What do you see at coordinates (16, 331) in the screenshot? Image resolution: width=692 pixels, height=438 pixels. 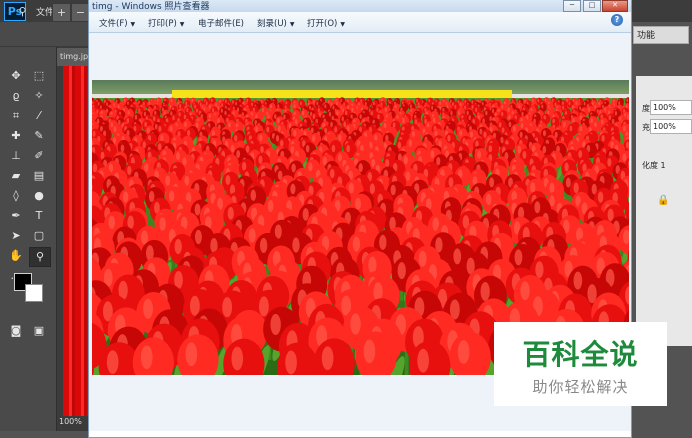 I see `quick-mask-icon: ◙` at bounding box center [16, 331].